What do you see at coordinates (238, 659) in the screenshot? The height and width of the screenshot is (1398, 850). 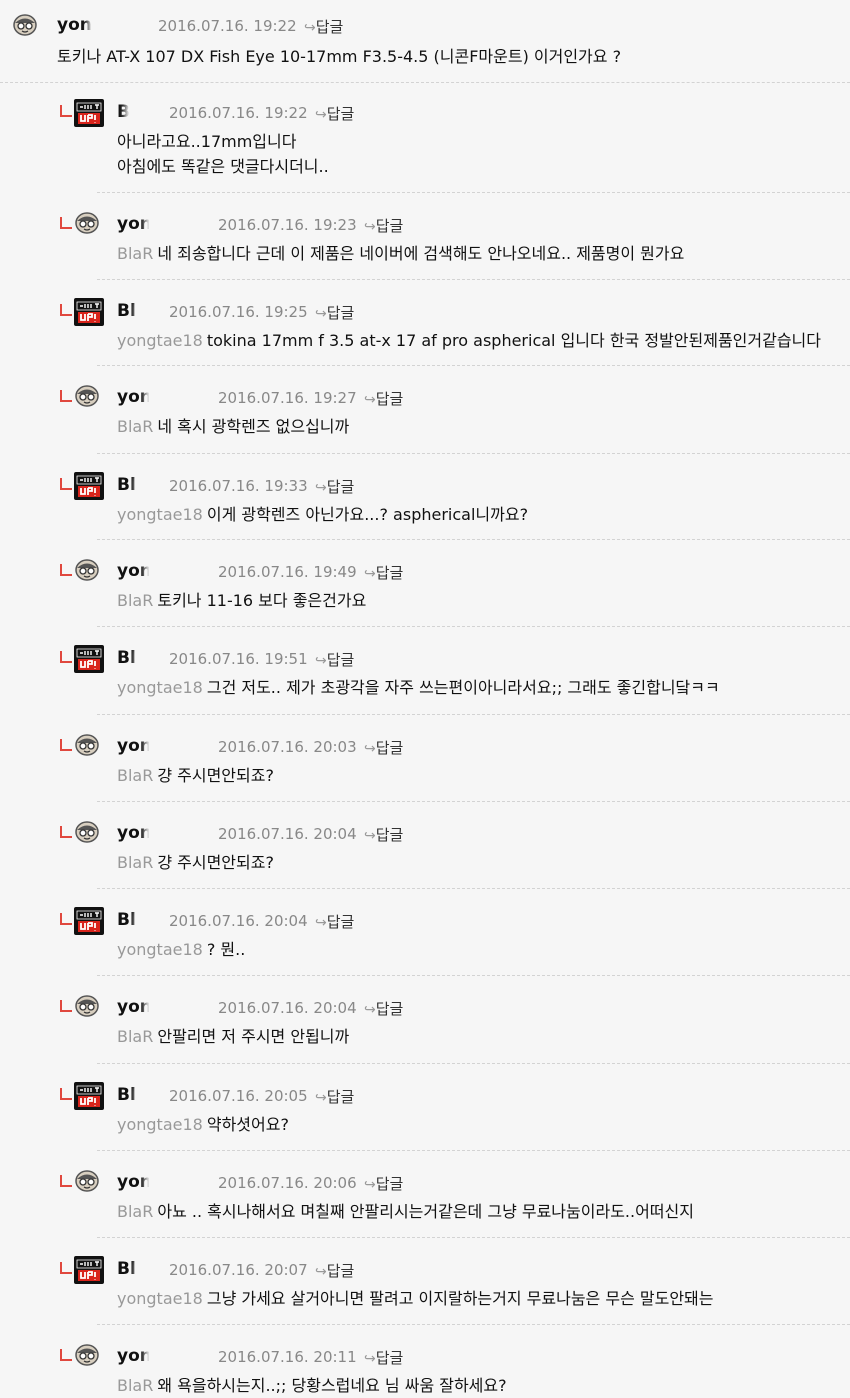 I see `reply-date: 2016.07.16. 19:51` at bounding box center [238, 659].